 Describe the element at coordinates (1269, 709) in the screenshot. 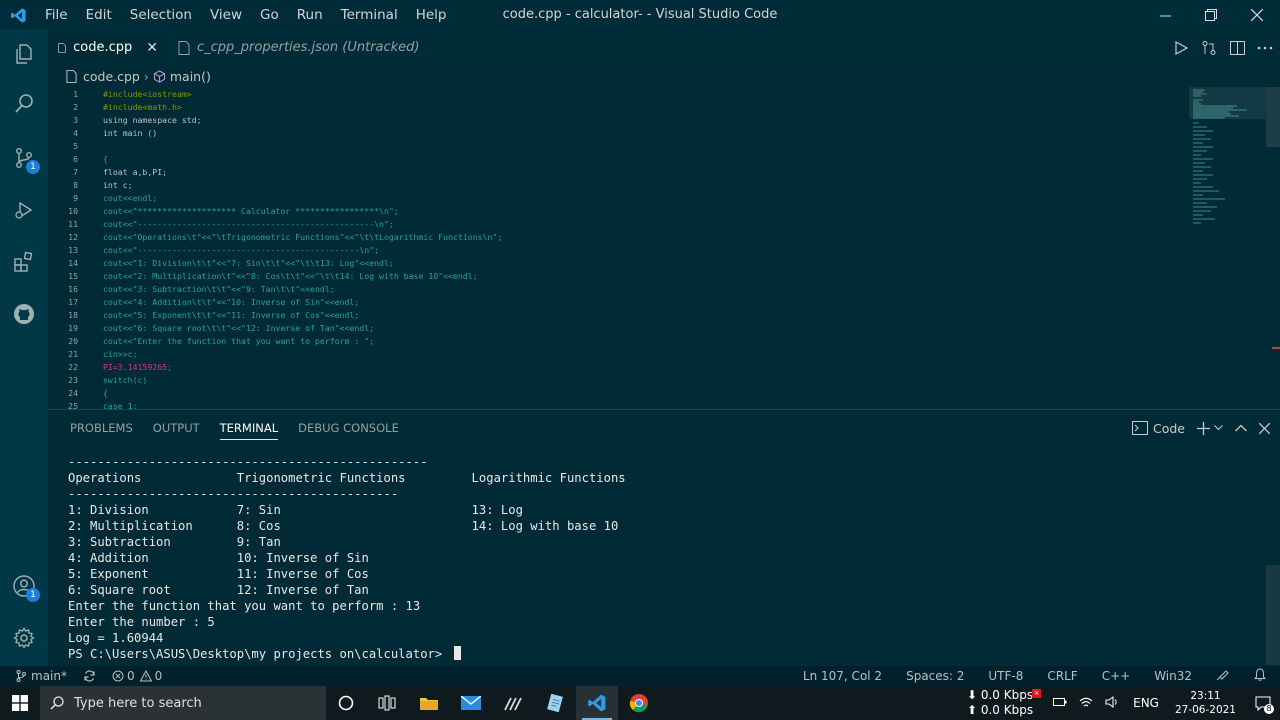

I see `notification-count: 8` at that location.